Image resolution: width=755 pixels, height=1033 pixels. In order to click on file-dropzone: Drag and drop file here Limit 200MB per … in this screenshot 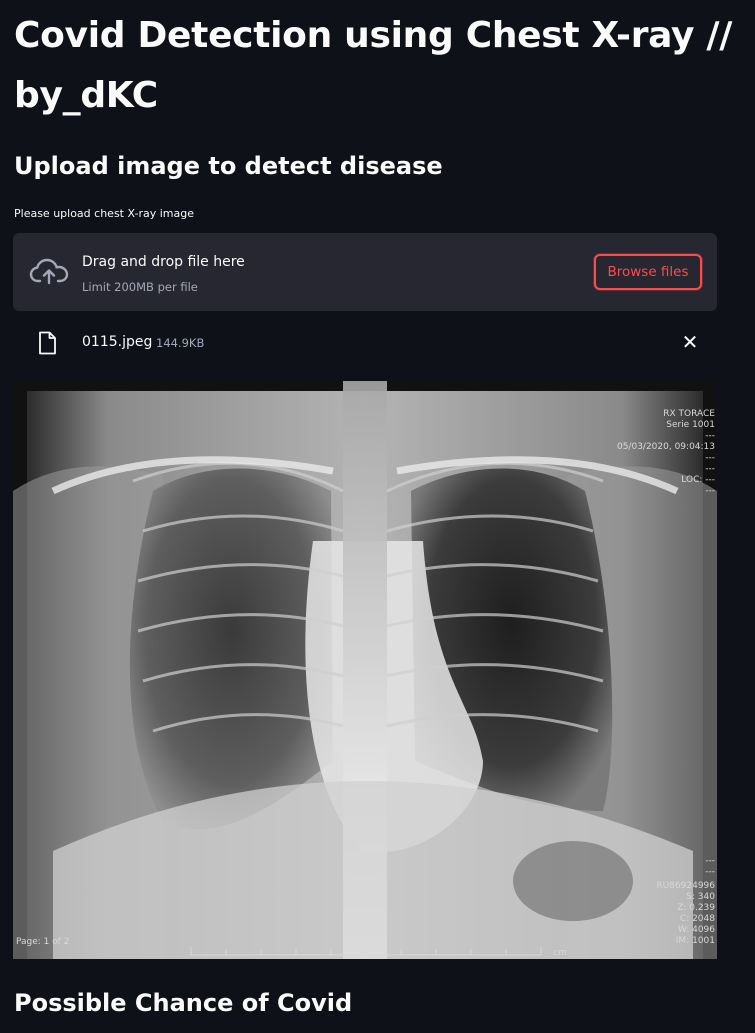, I will do `click(365, 272)`.